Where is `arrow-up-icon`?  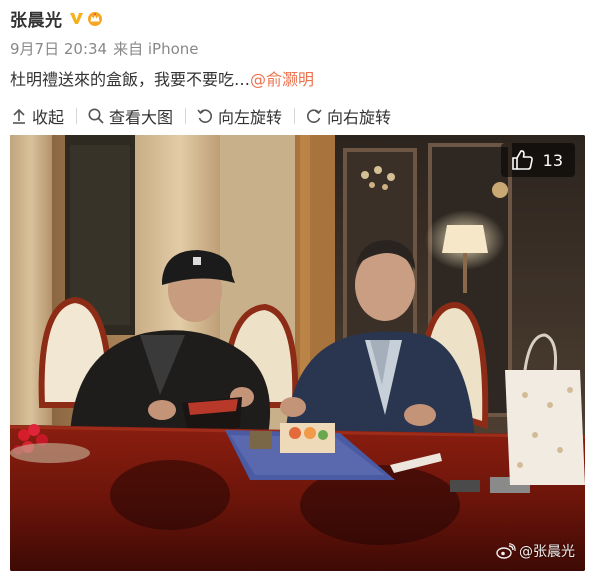 arrow-up-icon is located at coordinates (19, 116).